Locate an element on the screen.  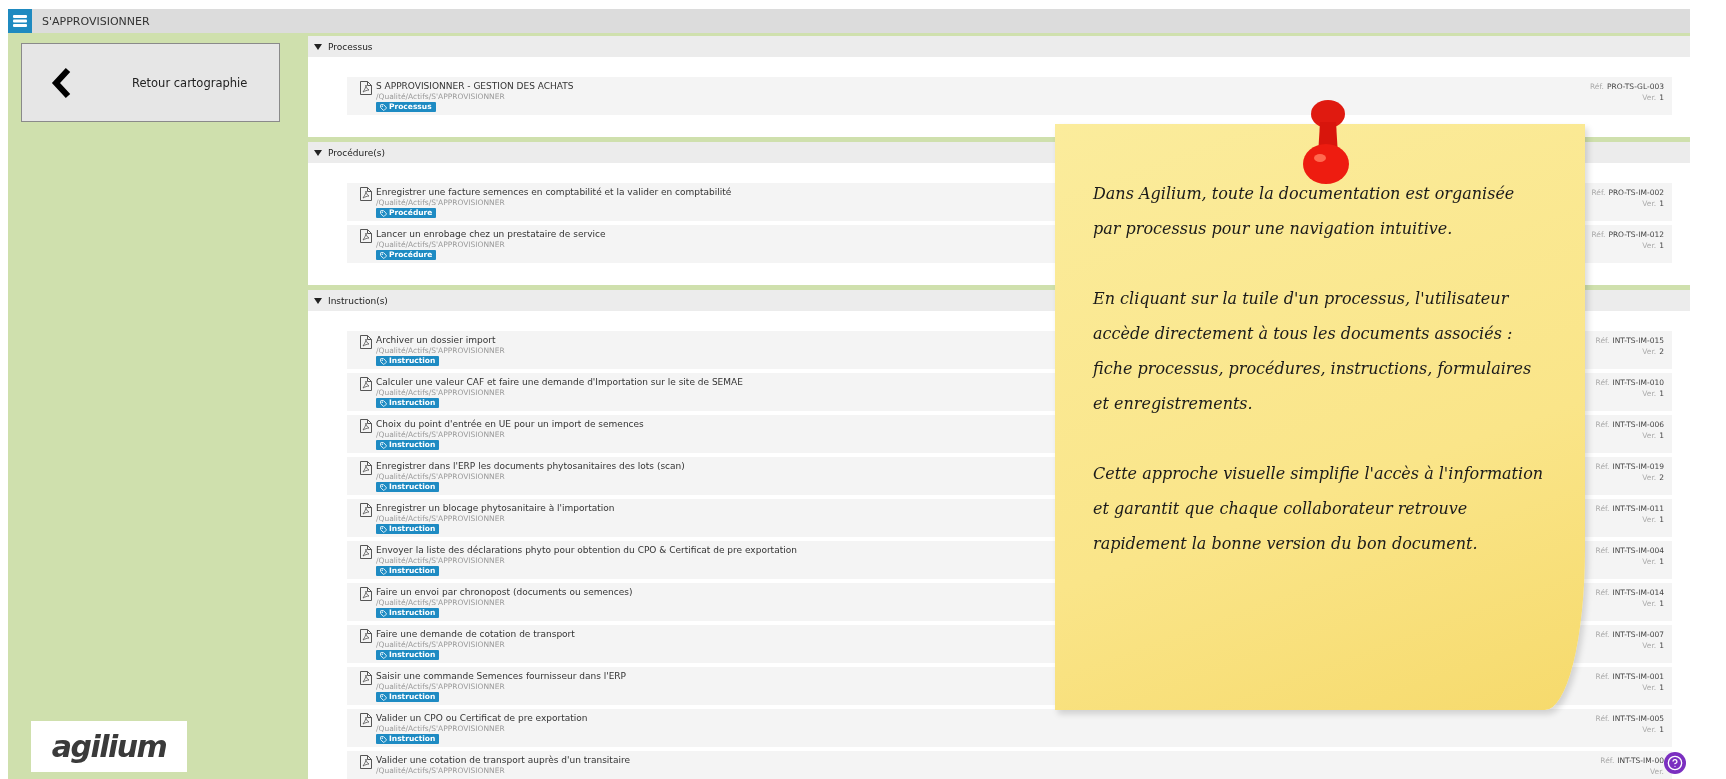
section-title: Processus is located at coordinates (350, 46).